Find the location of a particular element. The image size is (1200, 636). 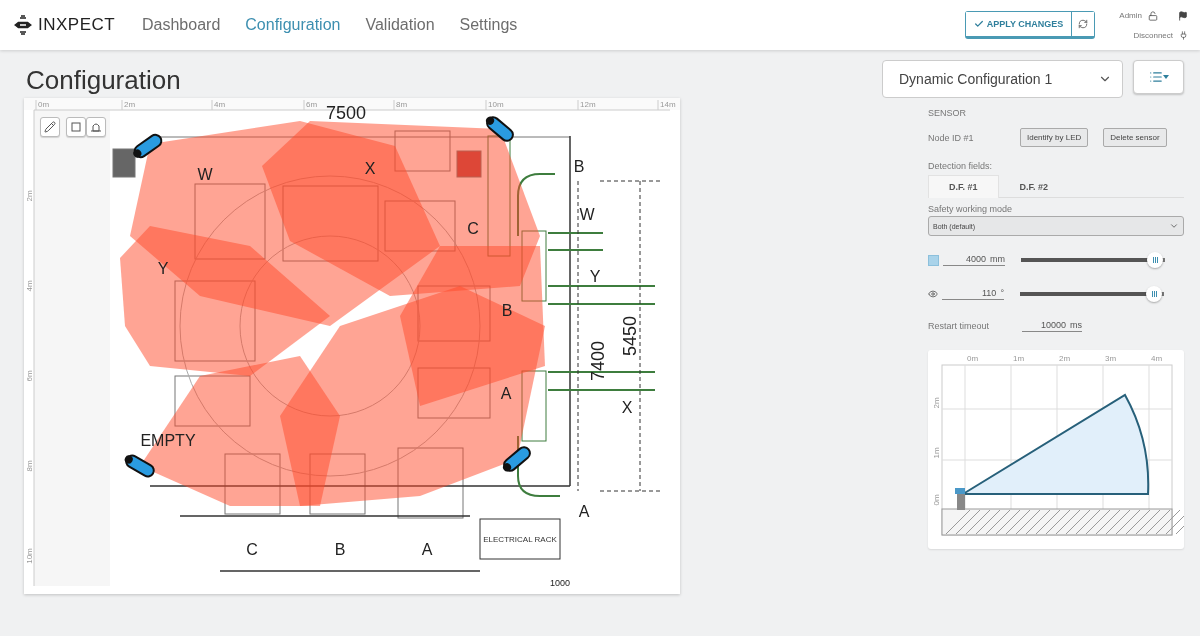

dimension-label: 7400 is located at coordinates (598, 361).